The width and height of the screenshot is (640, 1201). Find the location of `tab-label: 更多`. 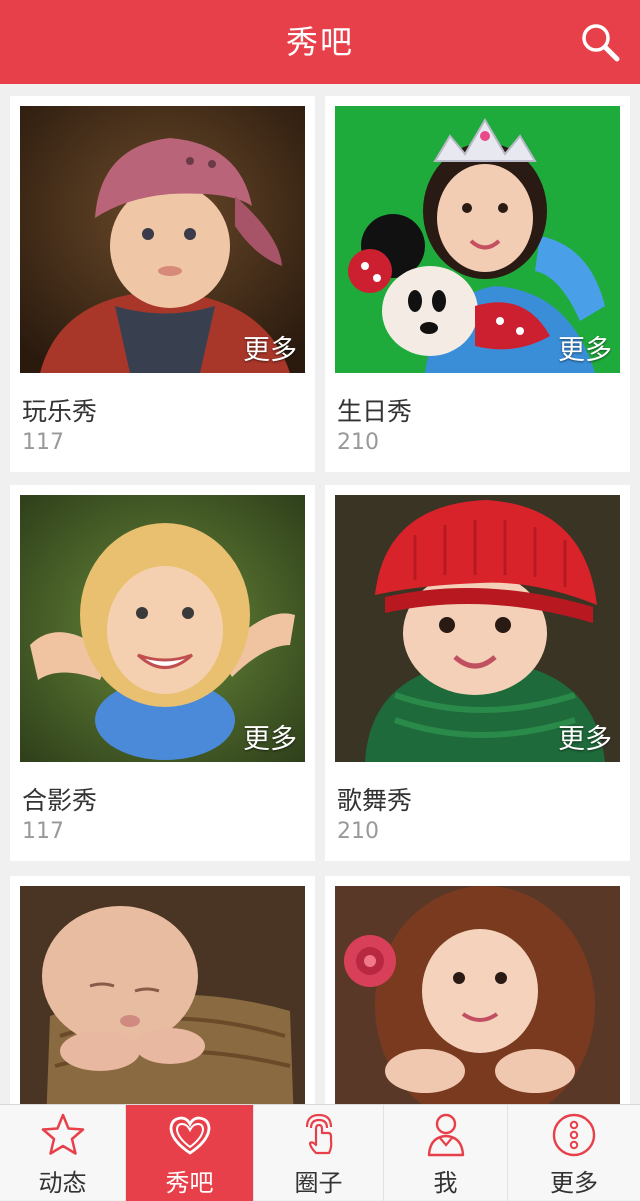

tab-label: 更多 is located at coordinates (574, 1183).